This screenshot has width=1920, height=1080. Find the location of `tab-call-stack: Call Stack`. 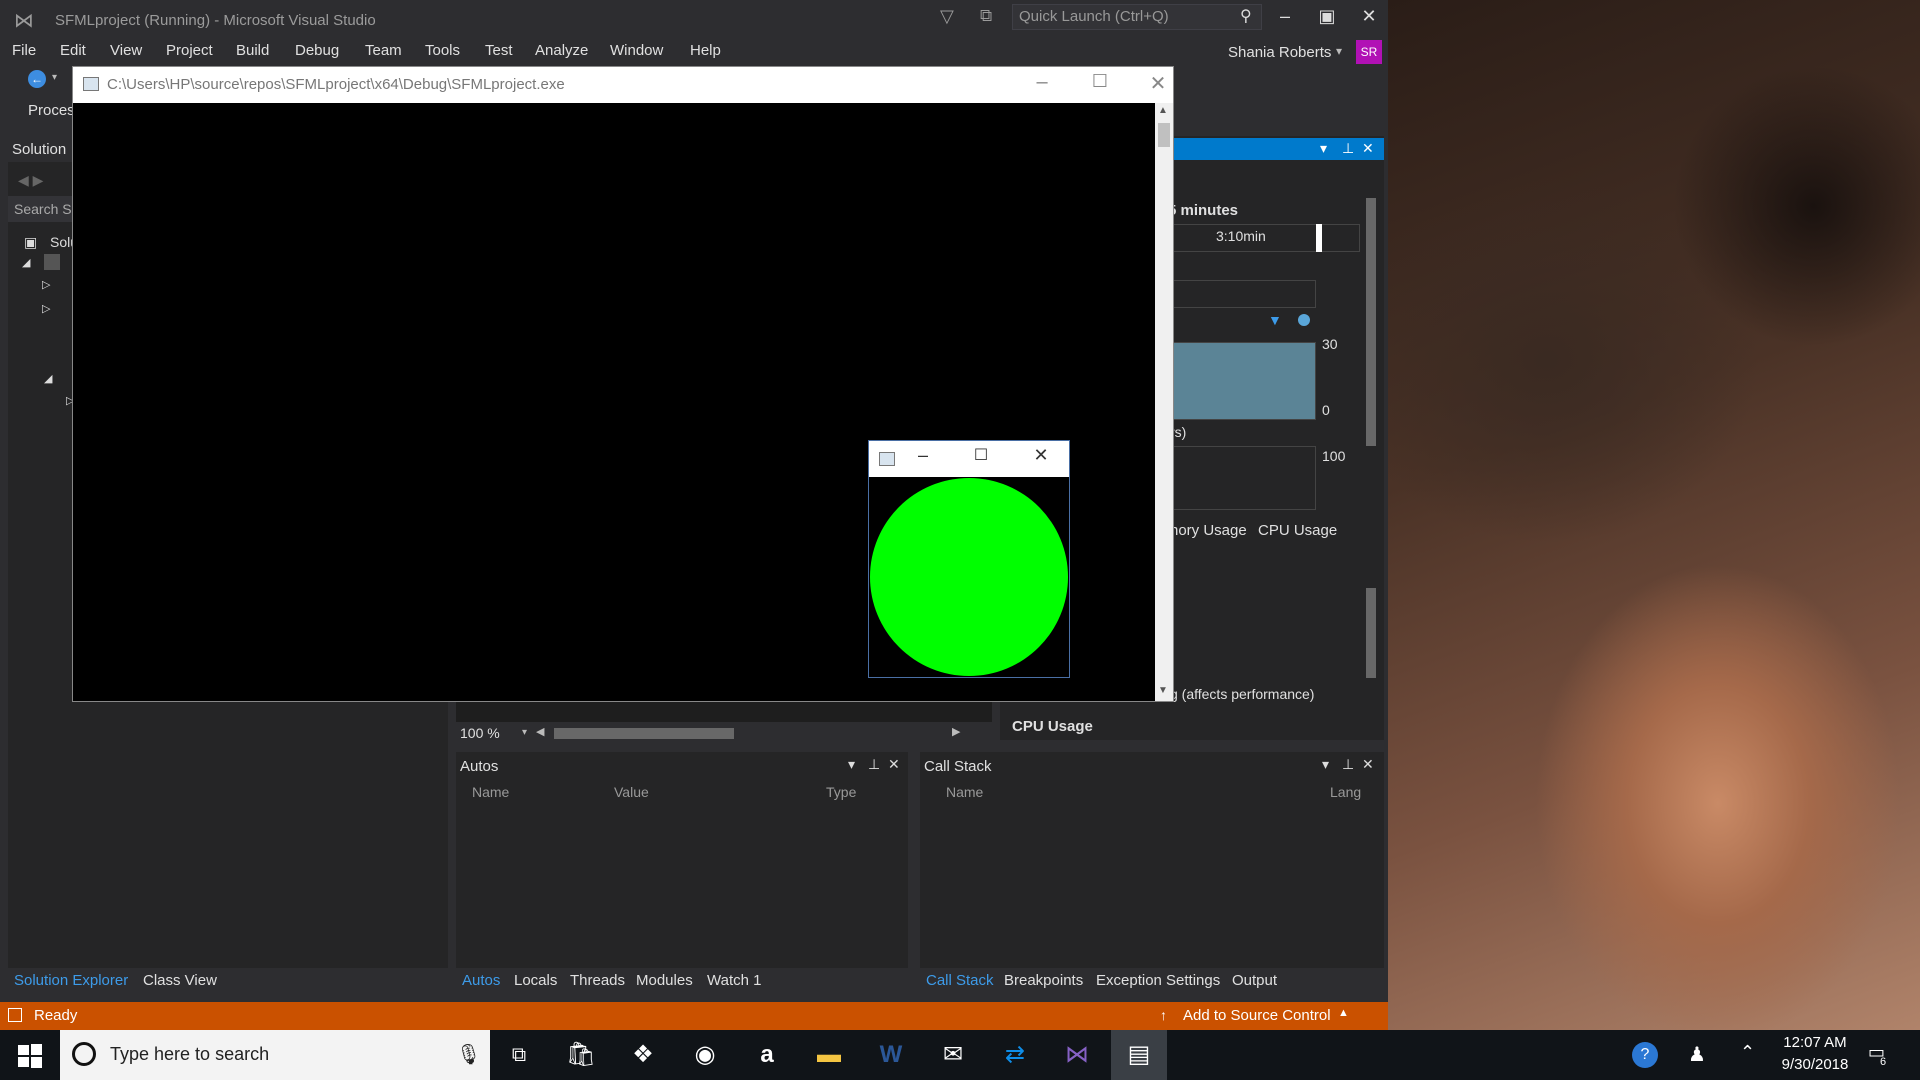

tab-call-stack: Call Stack is located at coordinates (960, 980).